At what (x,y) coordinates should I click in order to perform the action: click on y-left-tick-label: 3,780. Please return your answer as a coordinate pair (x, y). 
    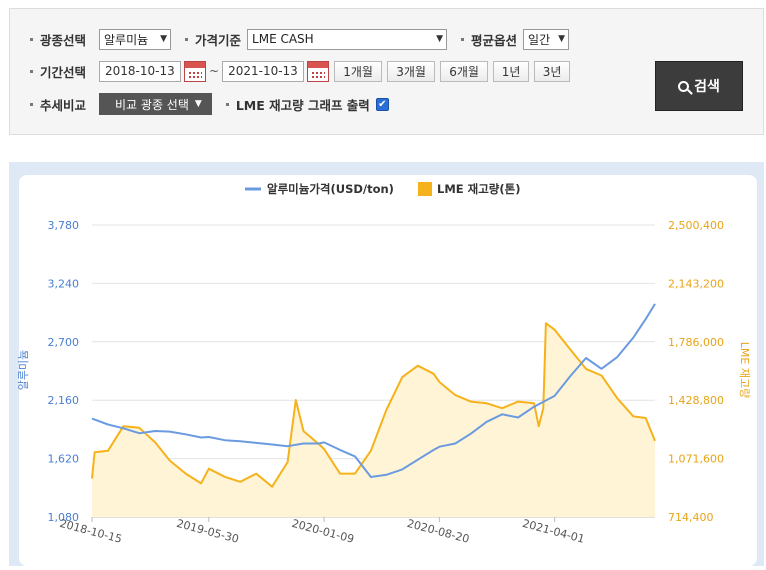
    Looking at the image, I should click on (64, 225).